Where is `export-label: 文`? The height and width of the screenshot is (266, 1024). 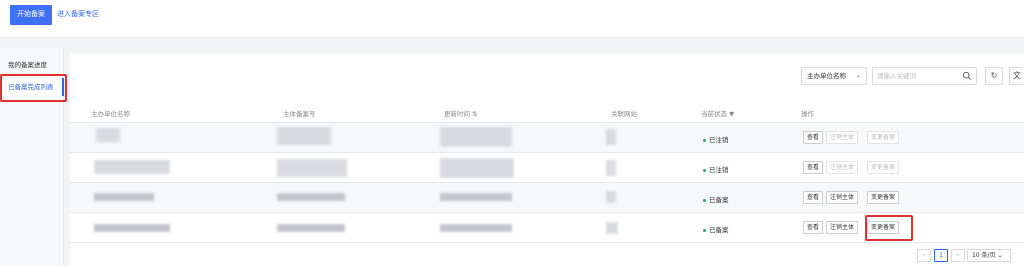
export-label: 文 is located at coordinates (1017, 75).